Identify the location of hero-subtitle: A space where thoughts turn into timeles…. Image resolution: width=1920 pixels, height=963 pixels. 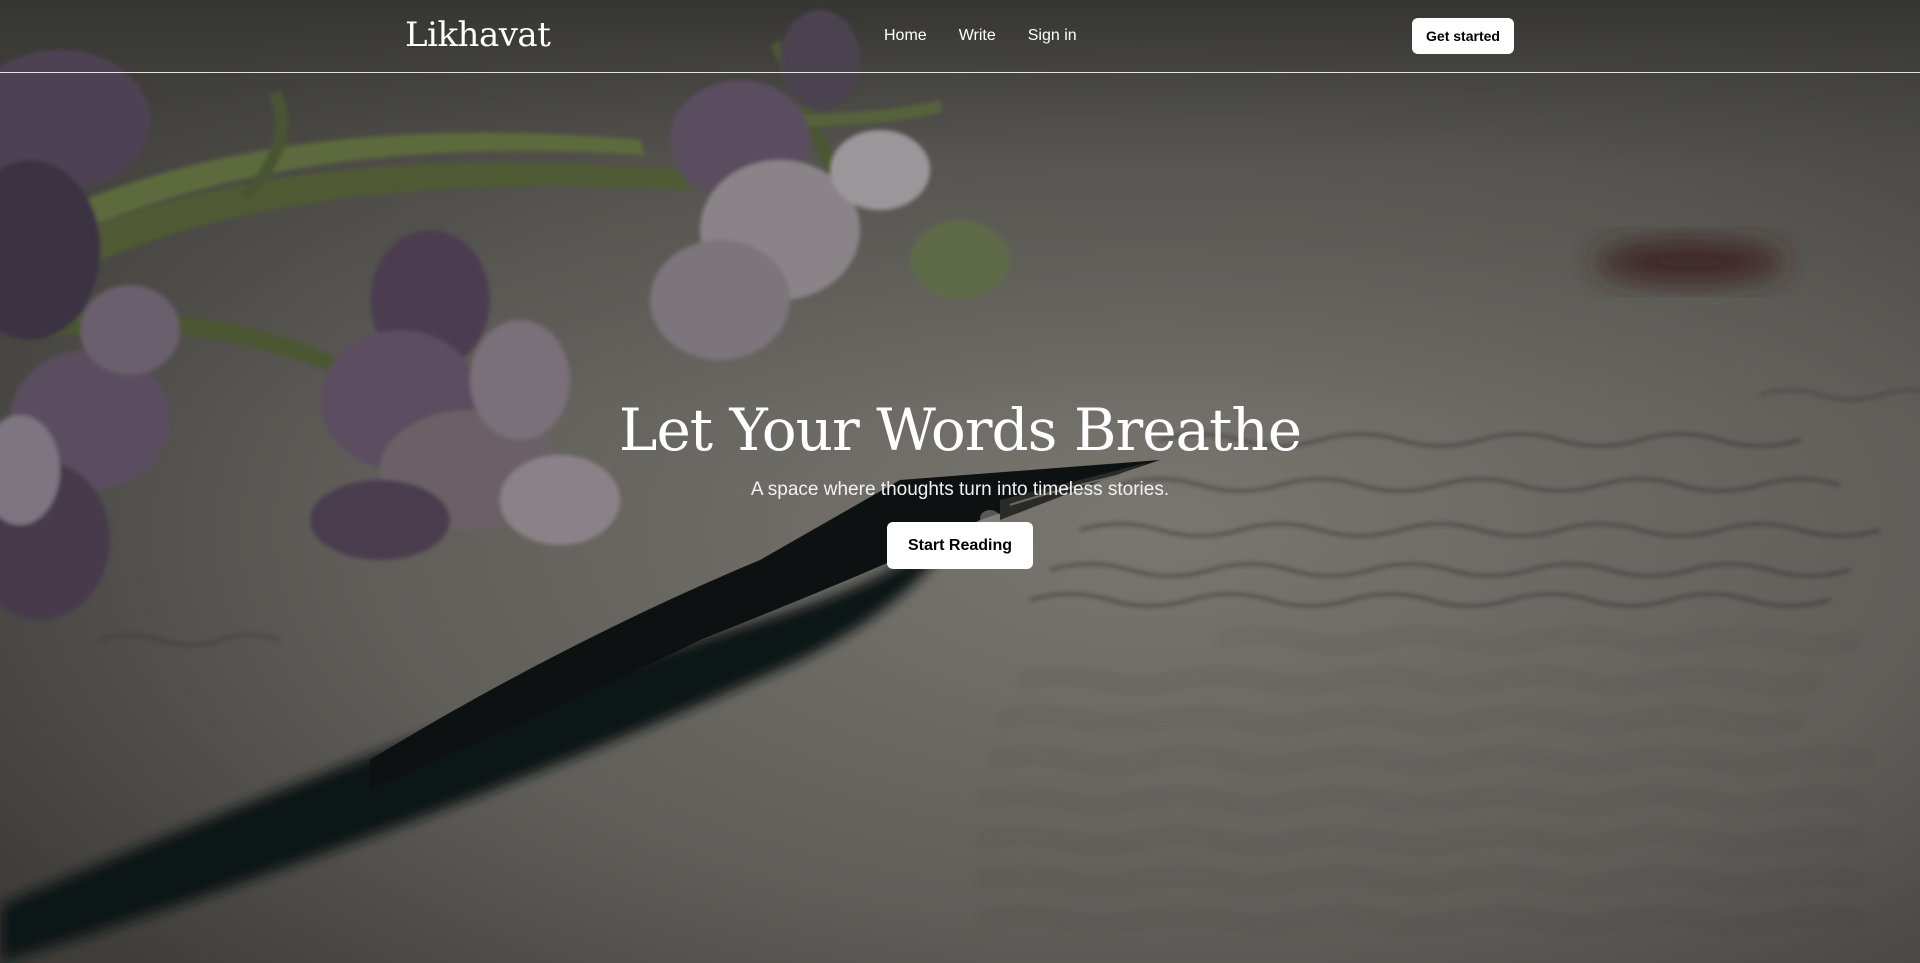
(960, 489).